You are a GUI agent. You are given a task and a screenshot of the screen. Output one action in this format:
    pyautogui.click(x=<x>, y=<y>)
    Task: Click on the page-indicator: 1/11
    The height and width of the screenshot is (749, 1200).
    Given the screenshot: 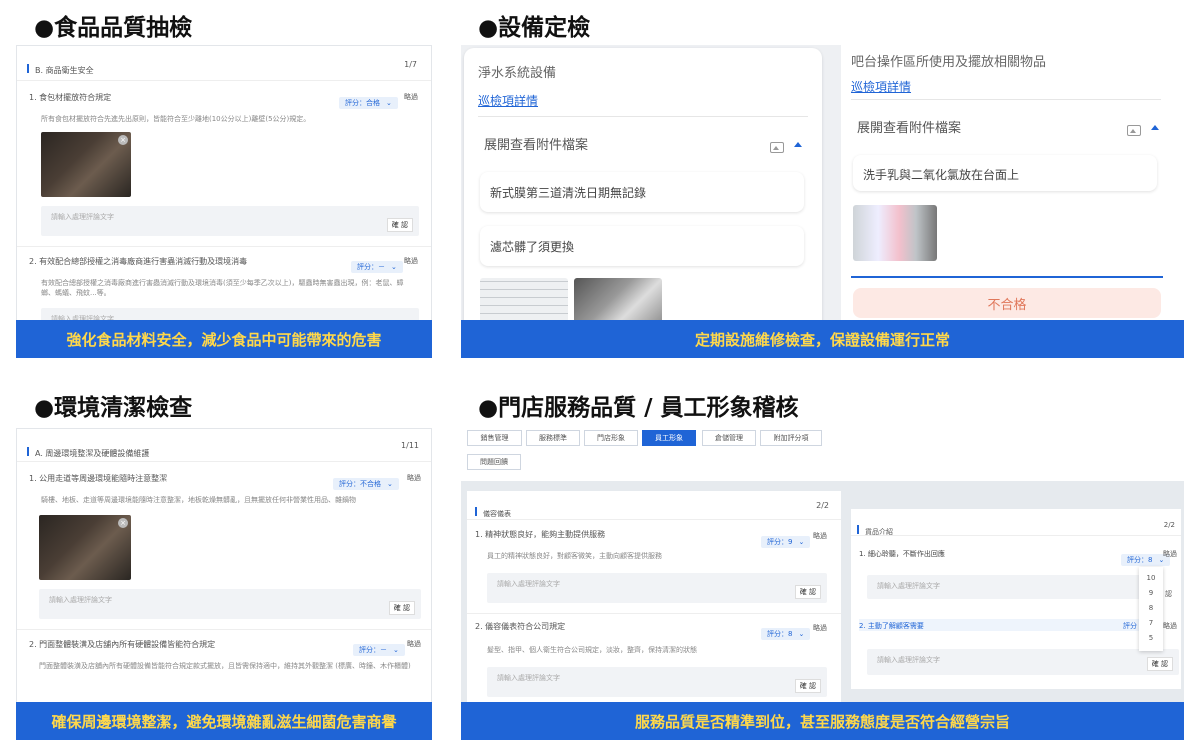 What is the action you would take?
    pyautogui.click(x=410, y=445)
    